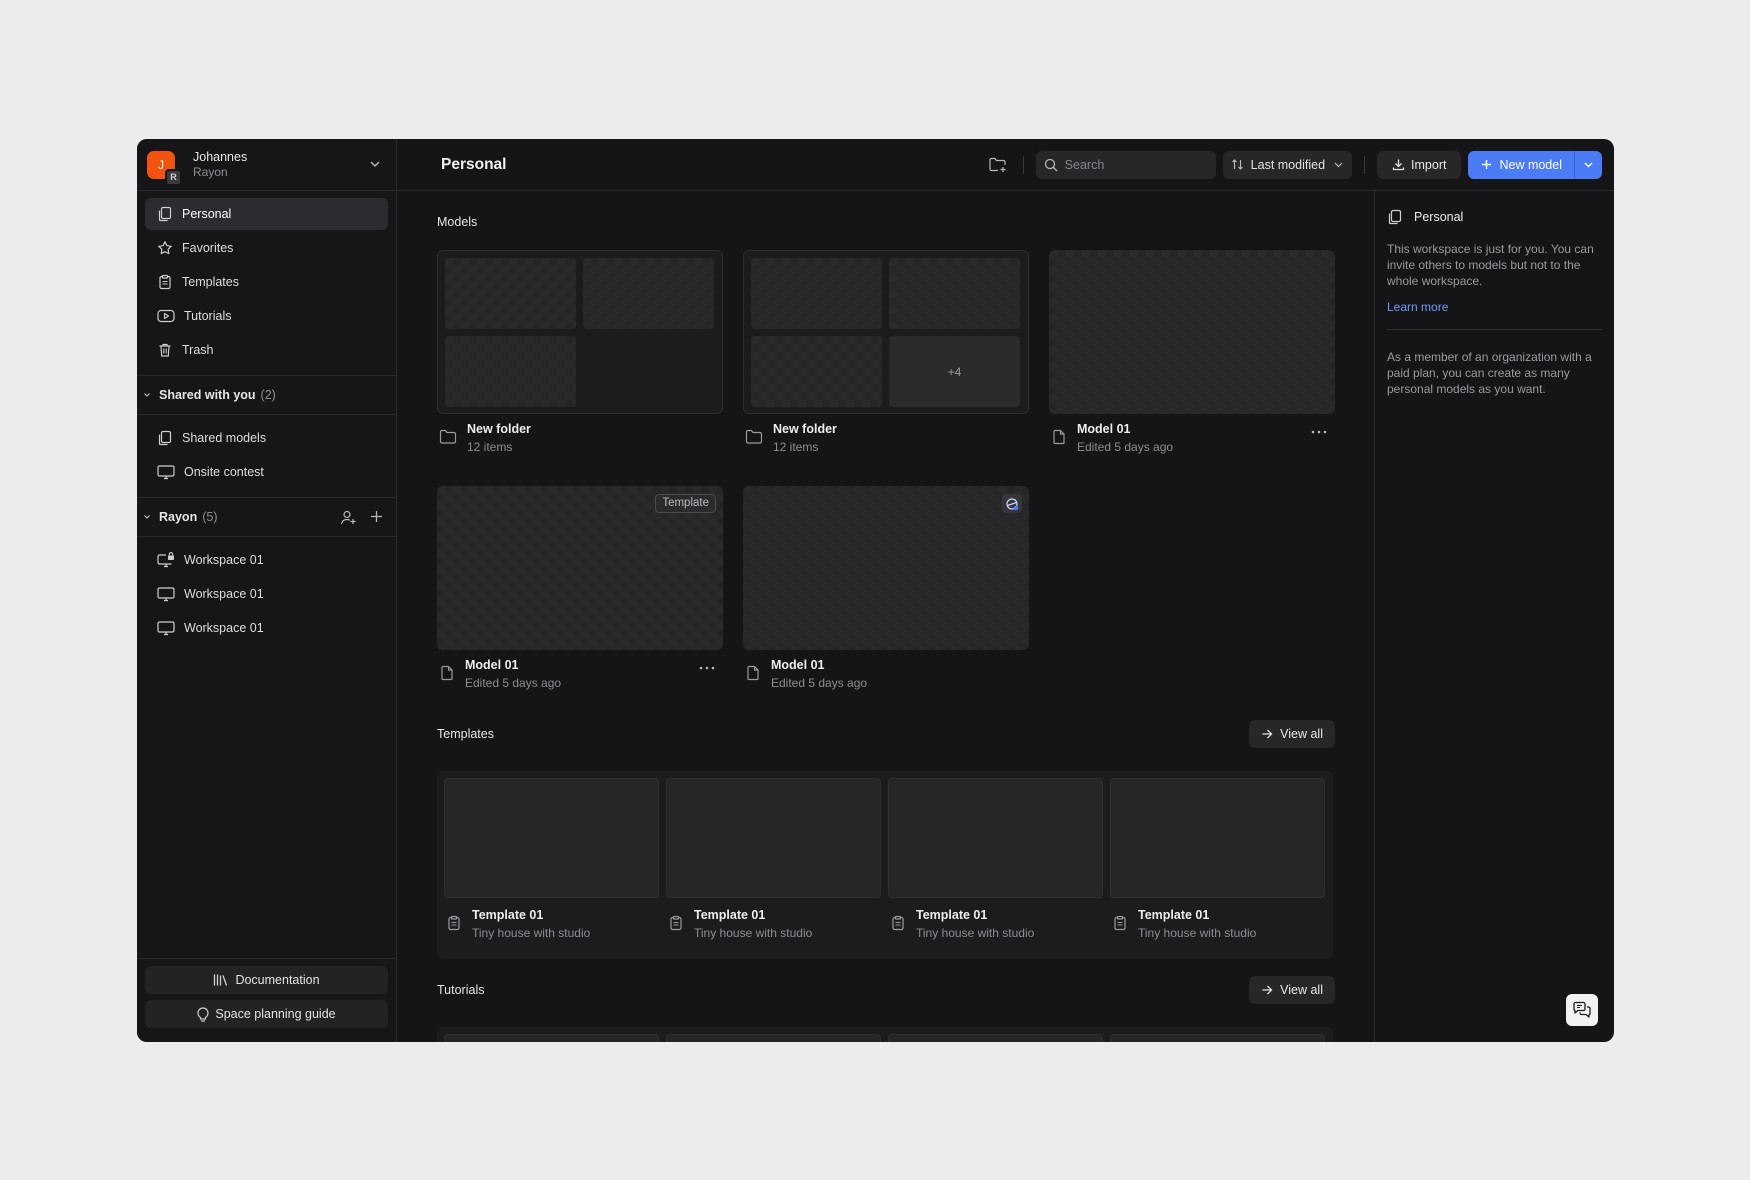 The image size is (1750, 1180). Describe the element at coordinates (266, 316) in the screenshot. I see `nav-item-tutorials: Tutorials` at that location.